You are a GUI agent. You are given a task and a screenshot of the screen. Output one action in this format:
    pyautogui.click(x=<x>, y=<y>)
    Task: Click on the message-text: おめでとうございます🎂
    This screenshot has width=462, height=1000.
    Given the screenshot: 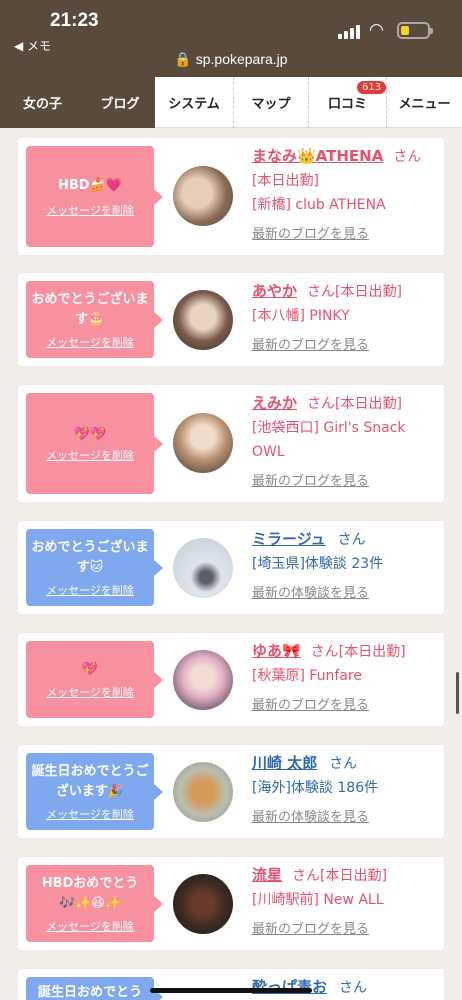 What is the action you would take?
    pyautogui.click(x=90, y=309)
    